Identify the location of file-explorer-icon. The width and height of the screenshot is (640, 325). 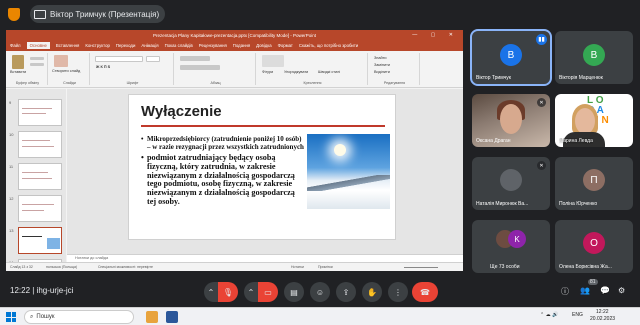
(152, 317).